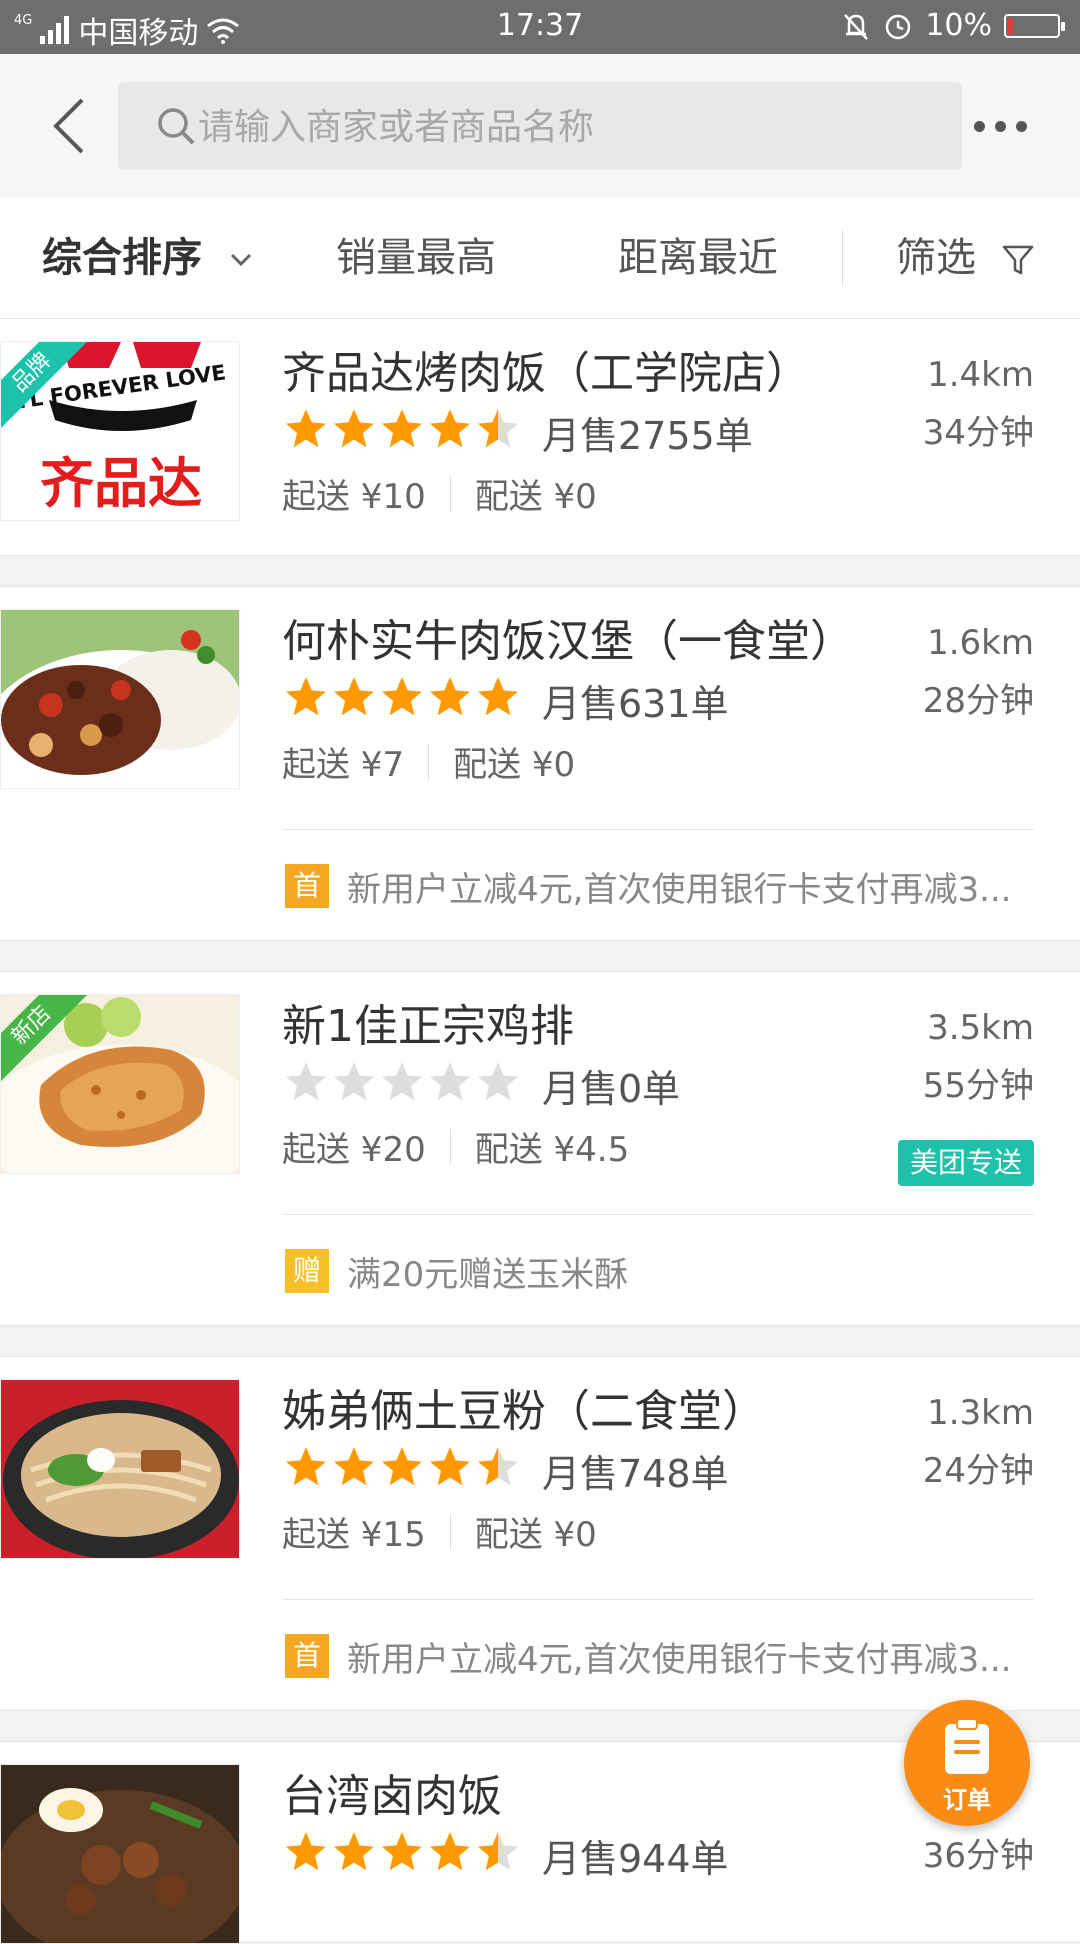 The width and height of the screenshot is (1080, 1944). I want to click on shop-name: 何朴实牛肉饭汉堡（一食堂）, so click(568, 641).